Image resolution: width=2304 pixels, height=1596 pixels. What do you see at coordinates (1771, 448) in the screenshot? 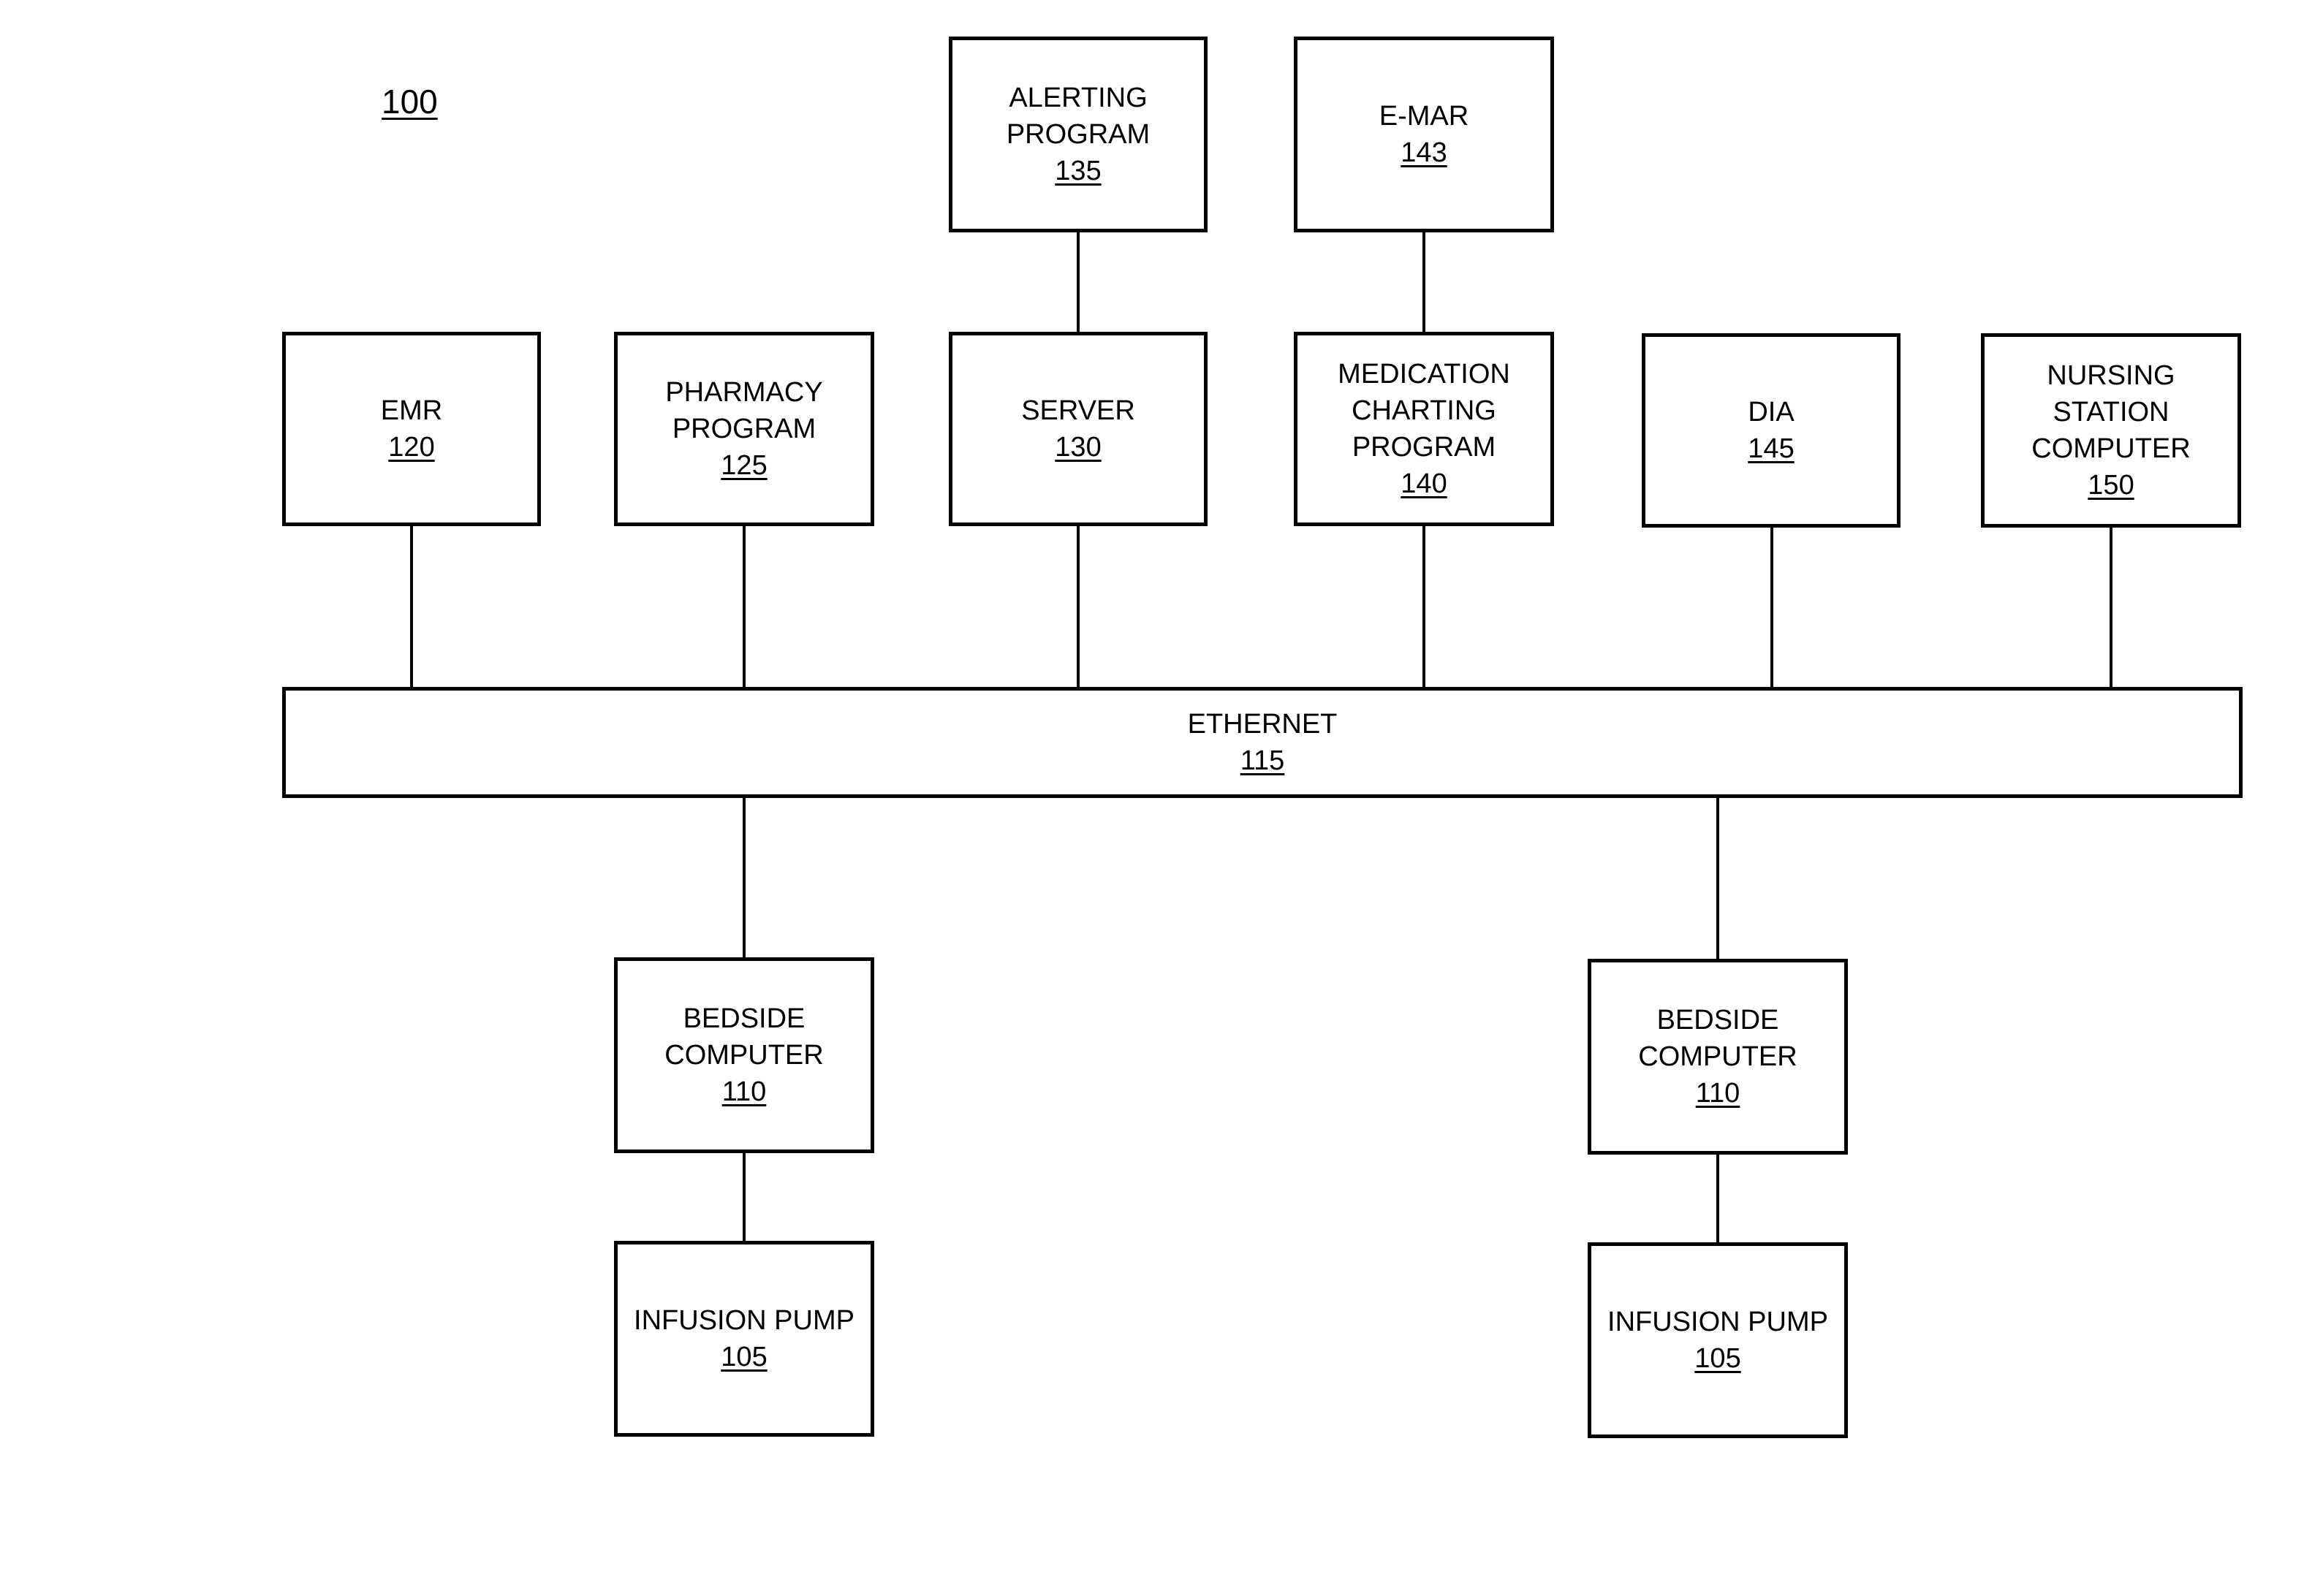
I see `node-ref: 145` at bounding box center [1771, 448].